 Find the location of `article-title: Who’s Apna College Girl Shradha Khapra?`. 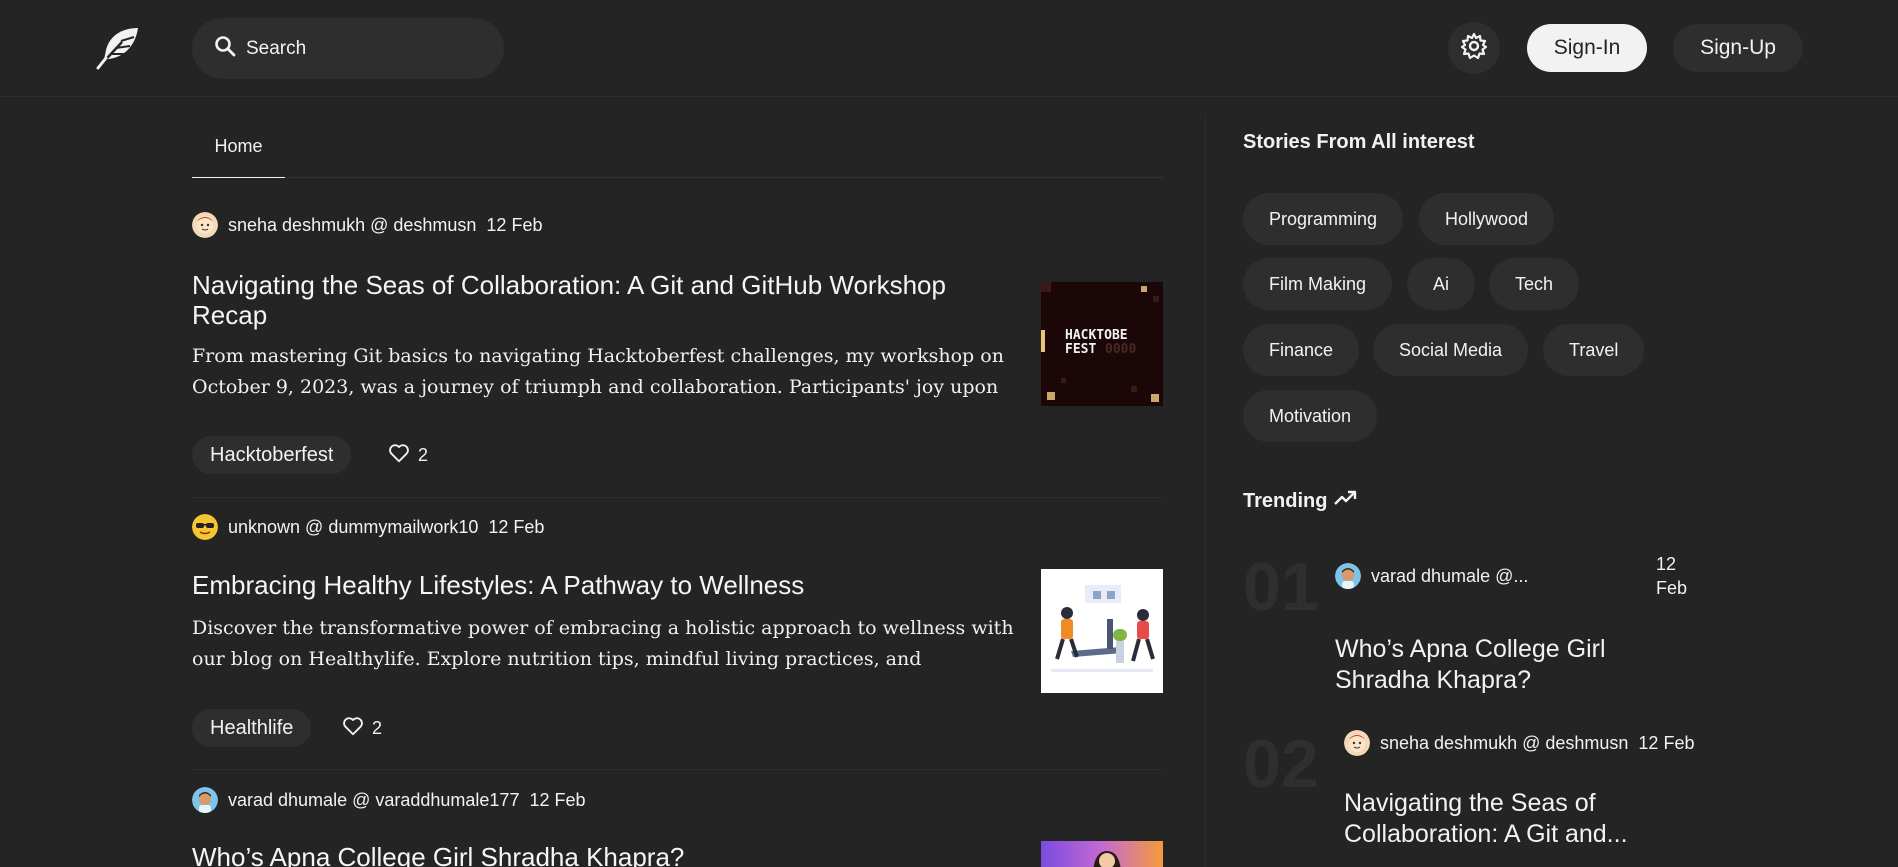

article-title: Who’s Apna College Girl Shradha Khapra? is located at coordinates (607, 854).